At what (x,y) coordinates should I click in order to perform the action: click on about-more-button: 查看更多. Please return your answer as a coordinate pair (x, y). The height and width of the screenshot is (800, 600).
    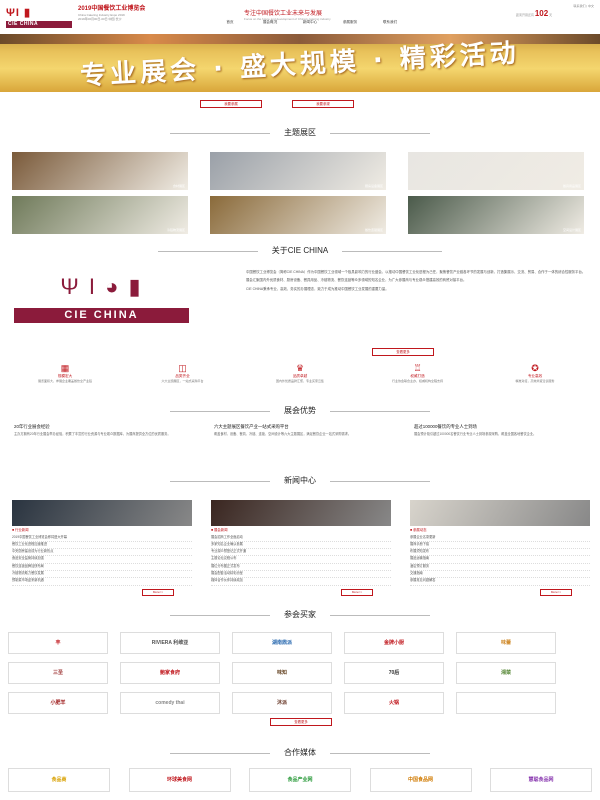
    Looking at the image, I should click on (403, 352).